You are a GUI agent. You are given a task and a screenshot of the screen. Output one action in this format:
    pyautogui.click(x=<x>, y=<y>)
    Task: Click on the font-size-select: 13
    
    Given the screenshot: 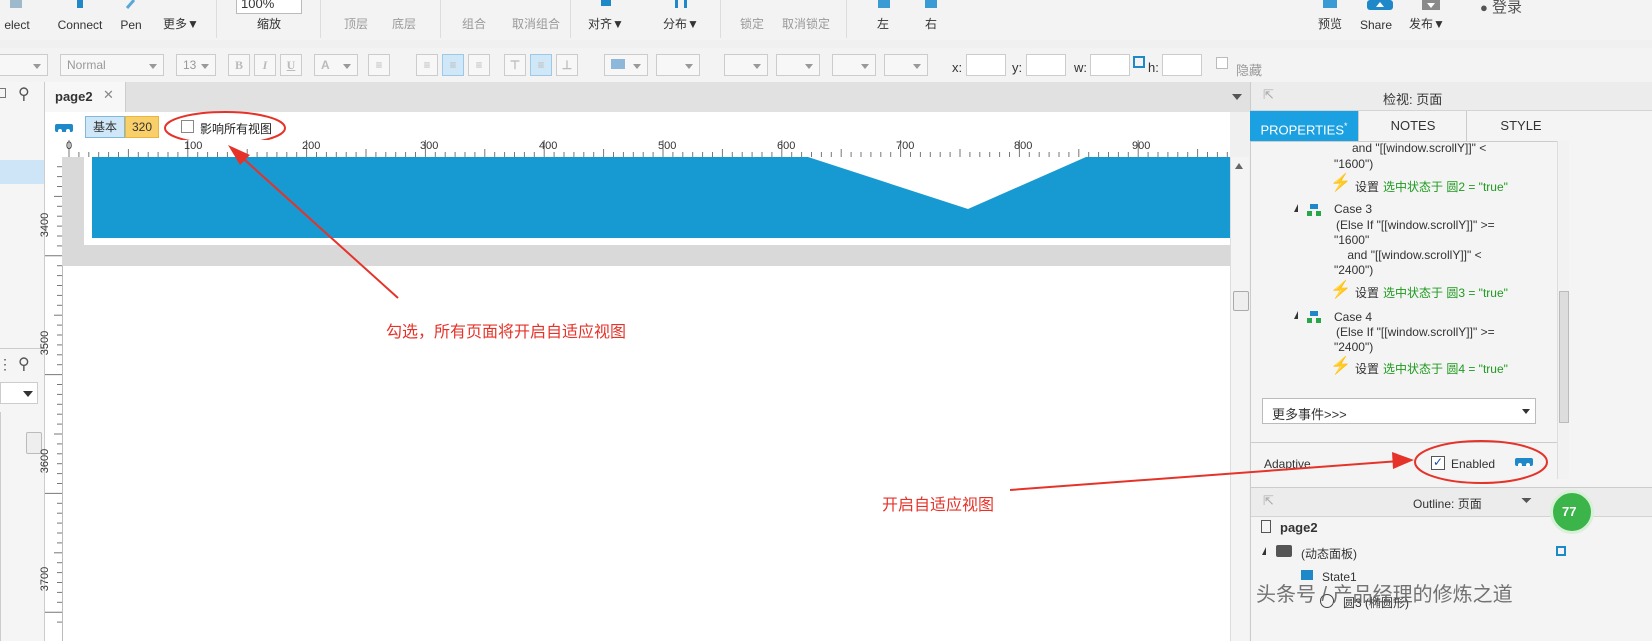 What is the action you would take?
    pyautogui.click(x=196, y=65)
    